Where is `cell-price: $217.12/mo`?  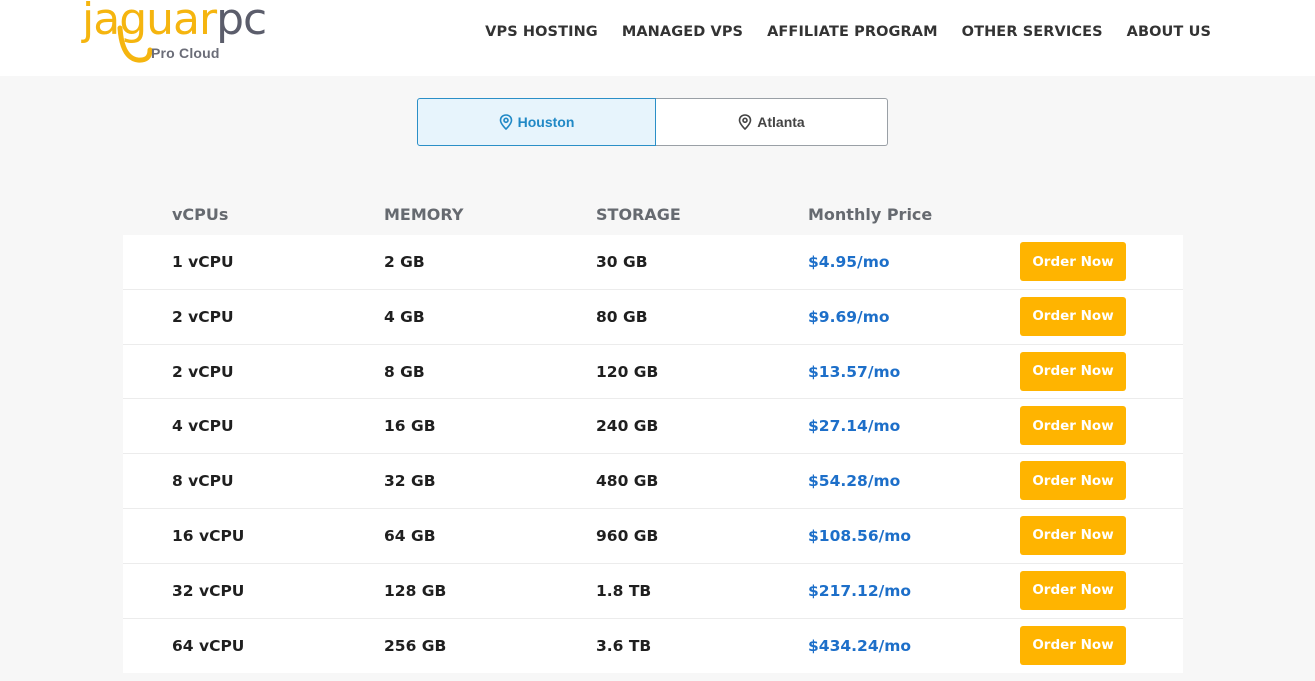 cell-price: $217.12/mo is located at coordinates (860, 590).